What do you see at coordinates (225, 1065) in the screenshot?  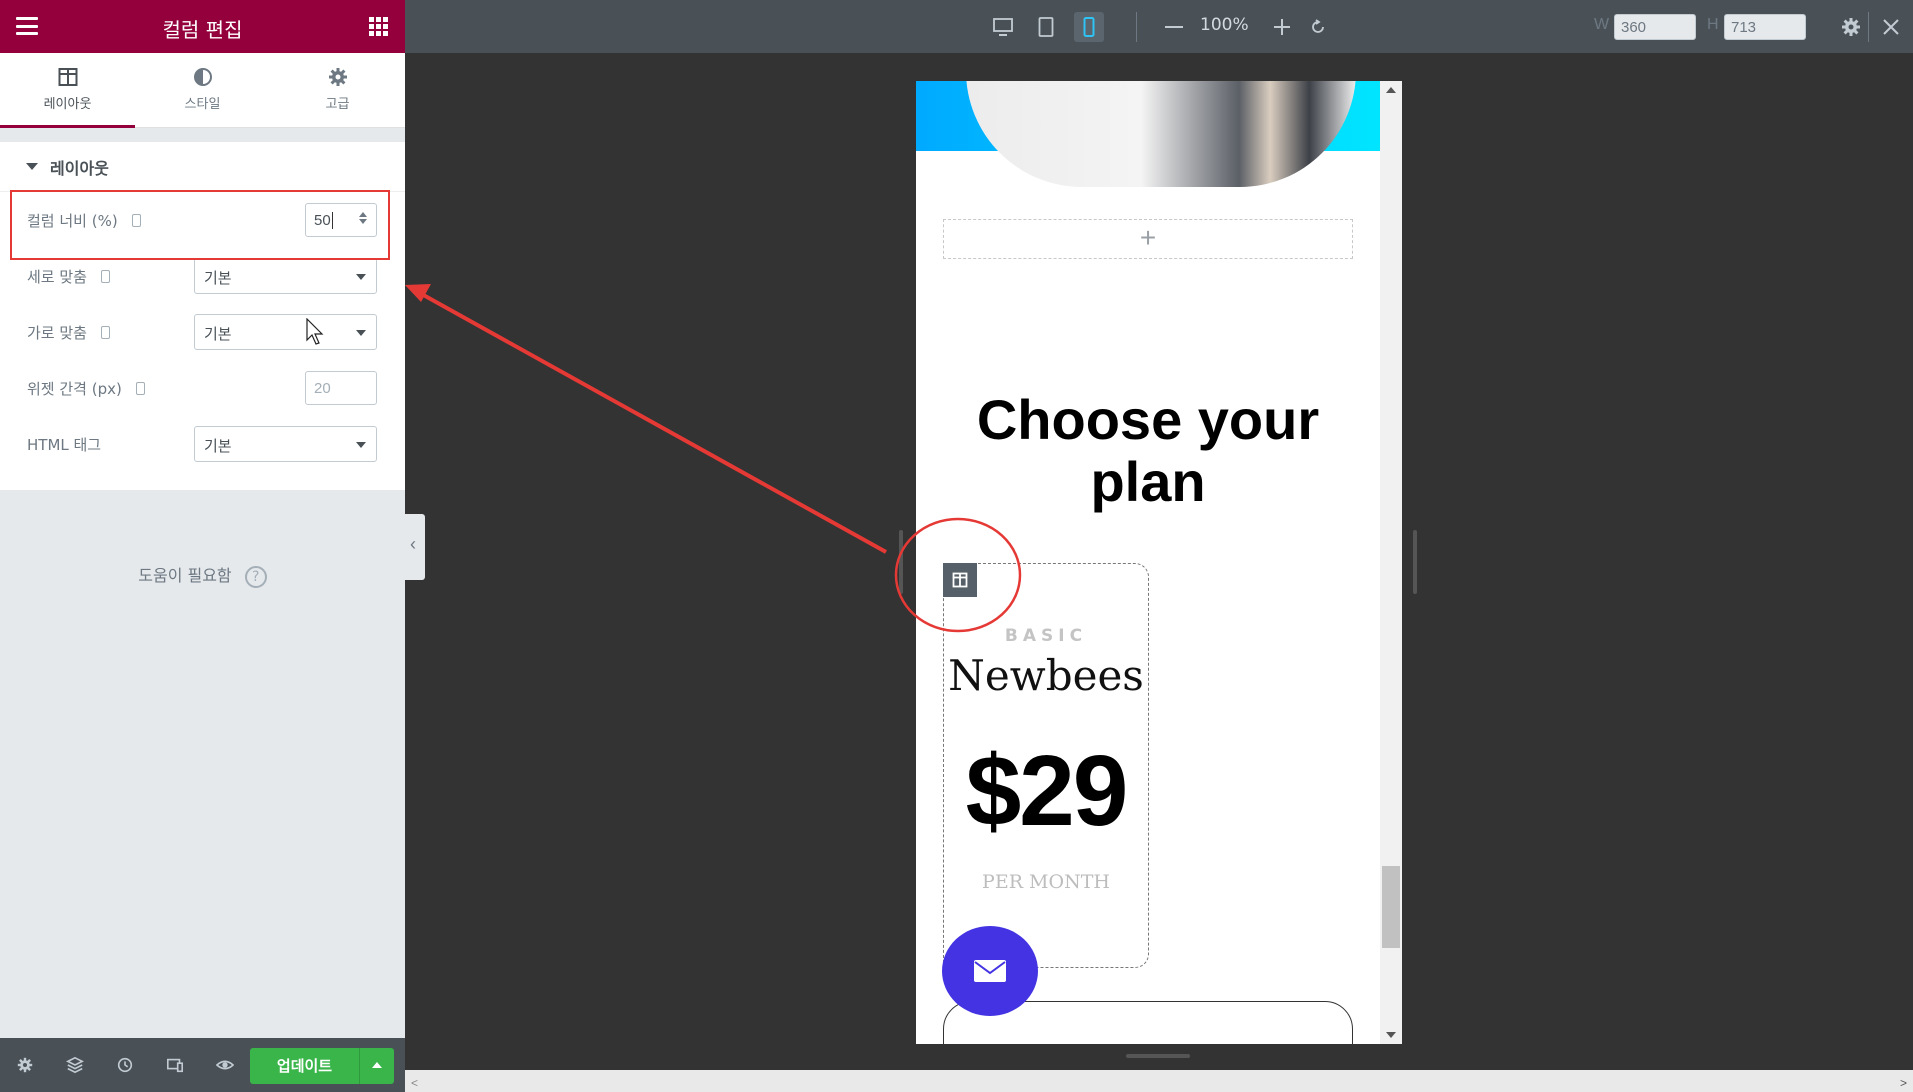 I see `preview-eye-icon` at bounding box center [225, 1065].